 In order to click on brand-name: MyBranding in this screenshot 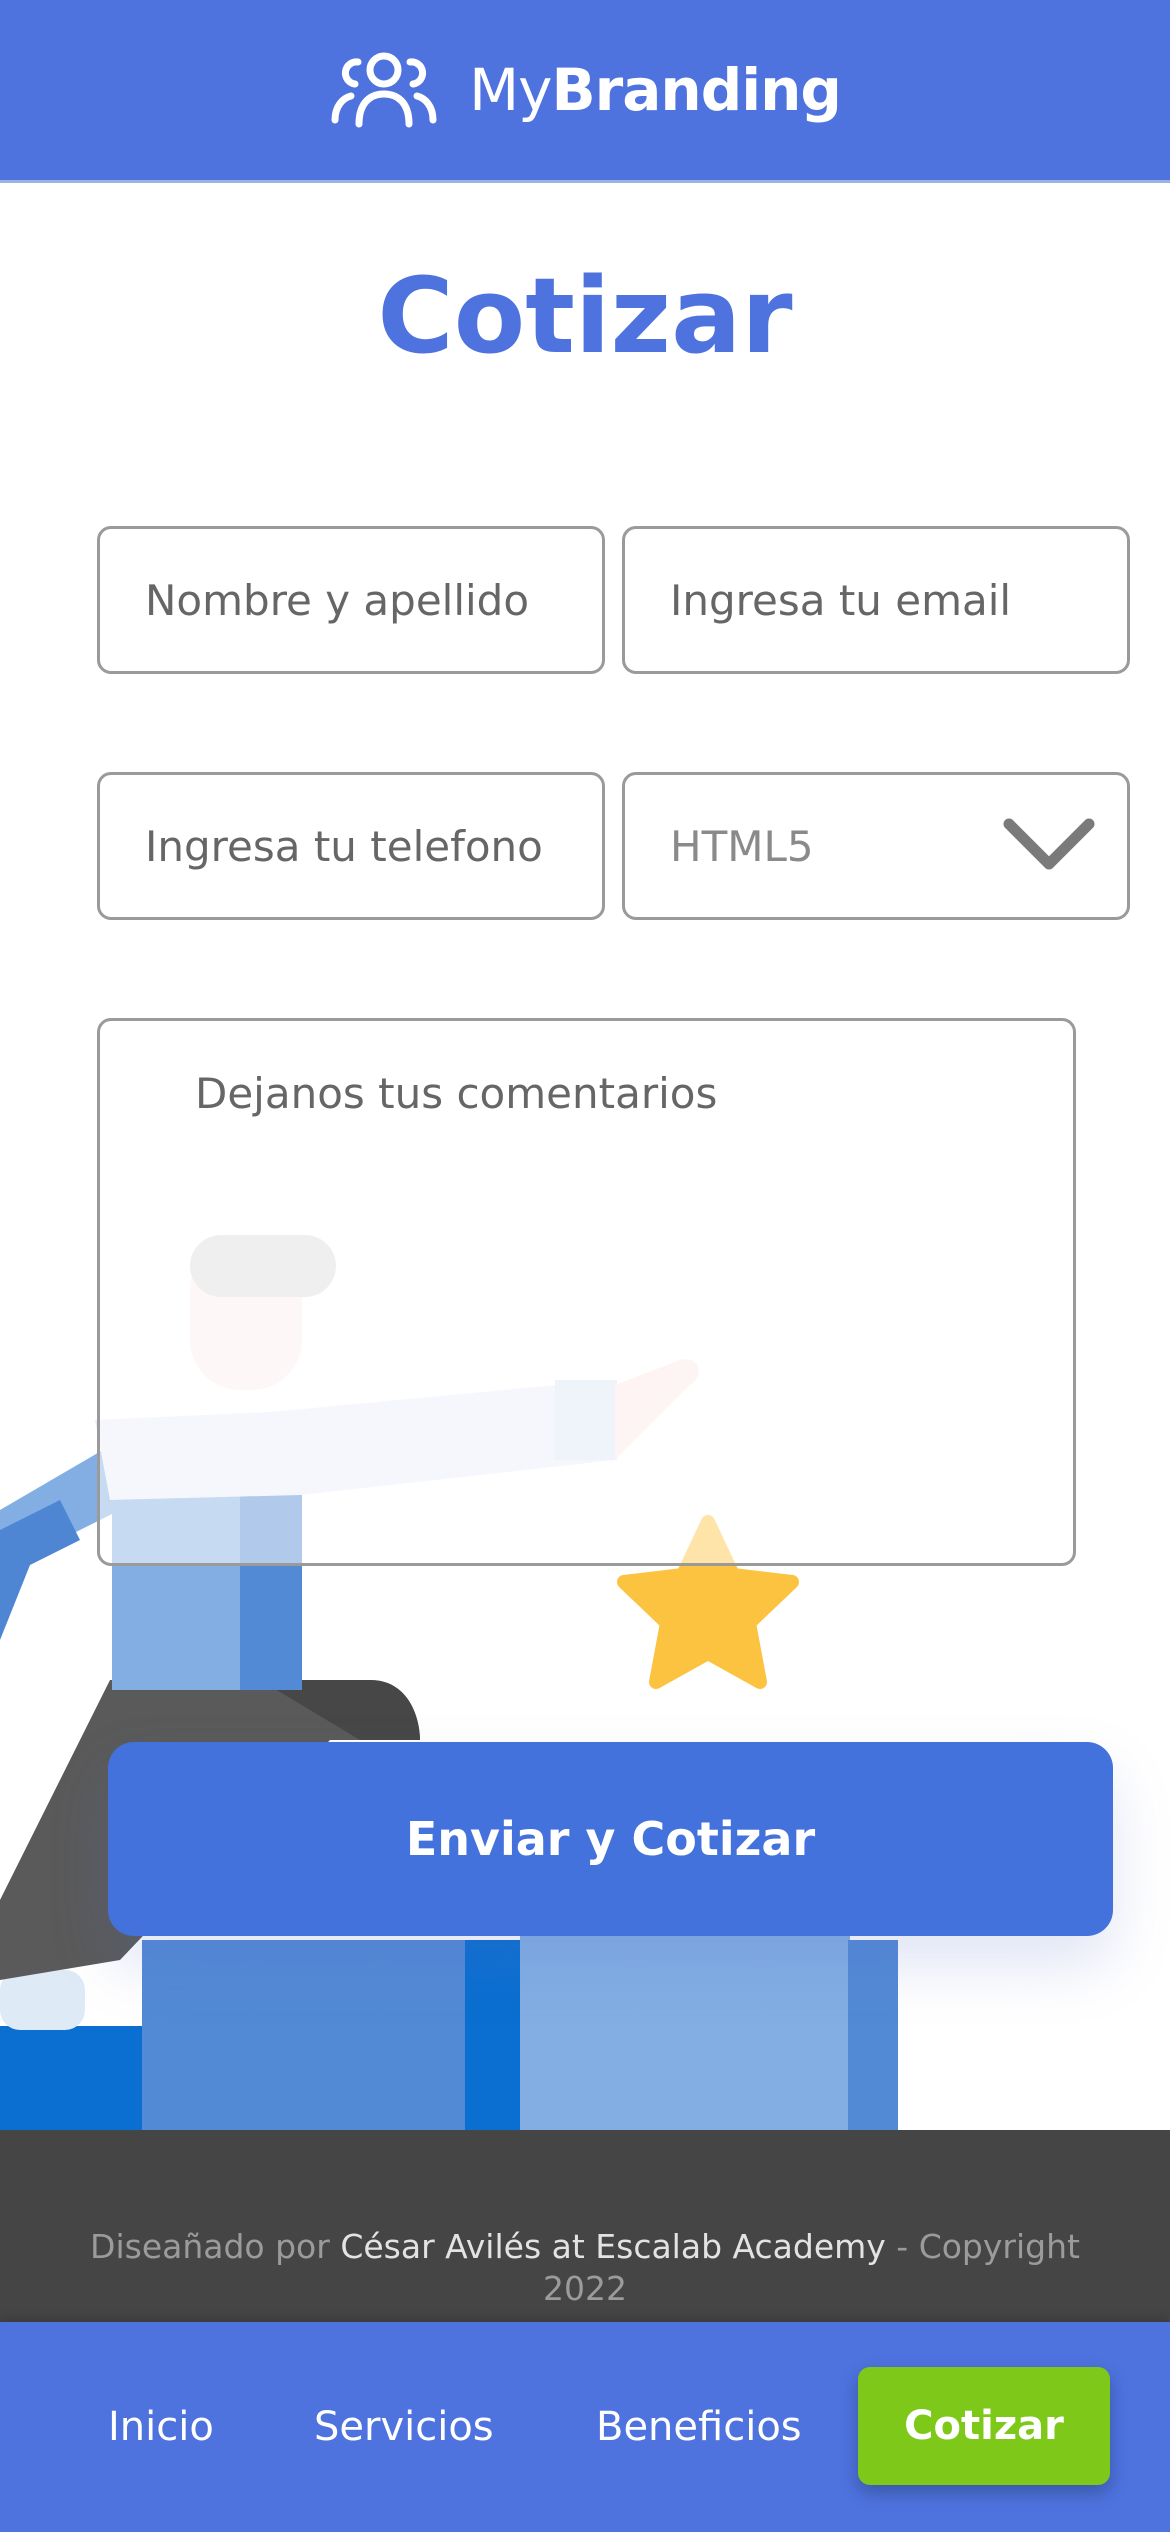, I will do `click(655, 90)`.